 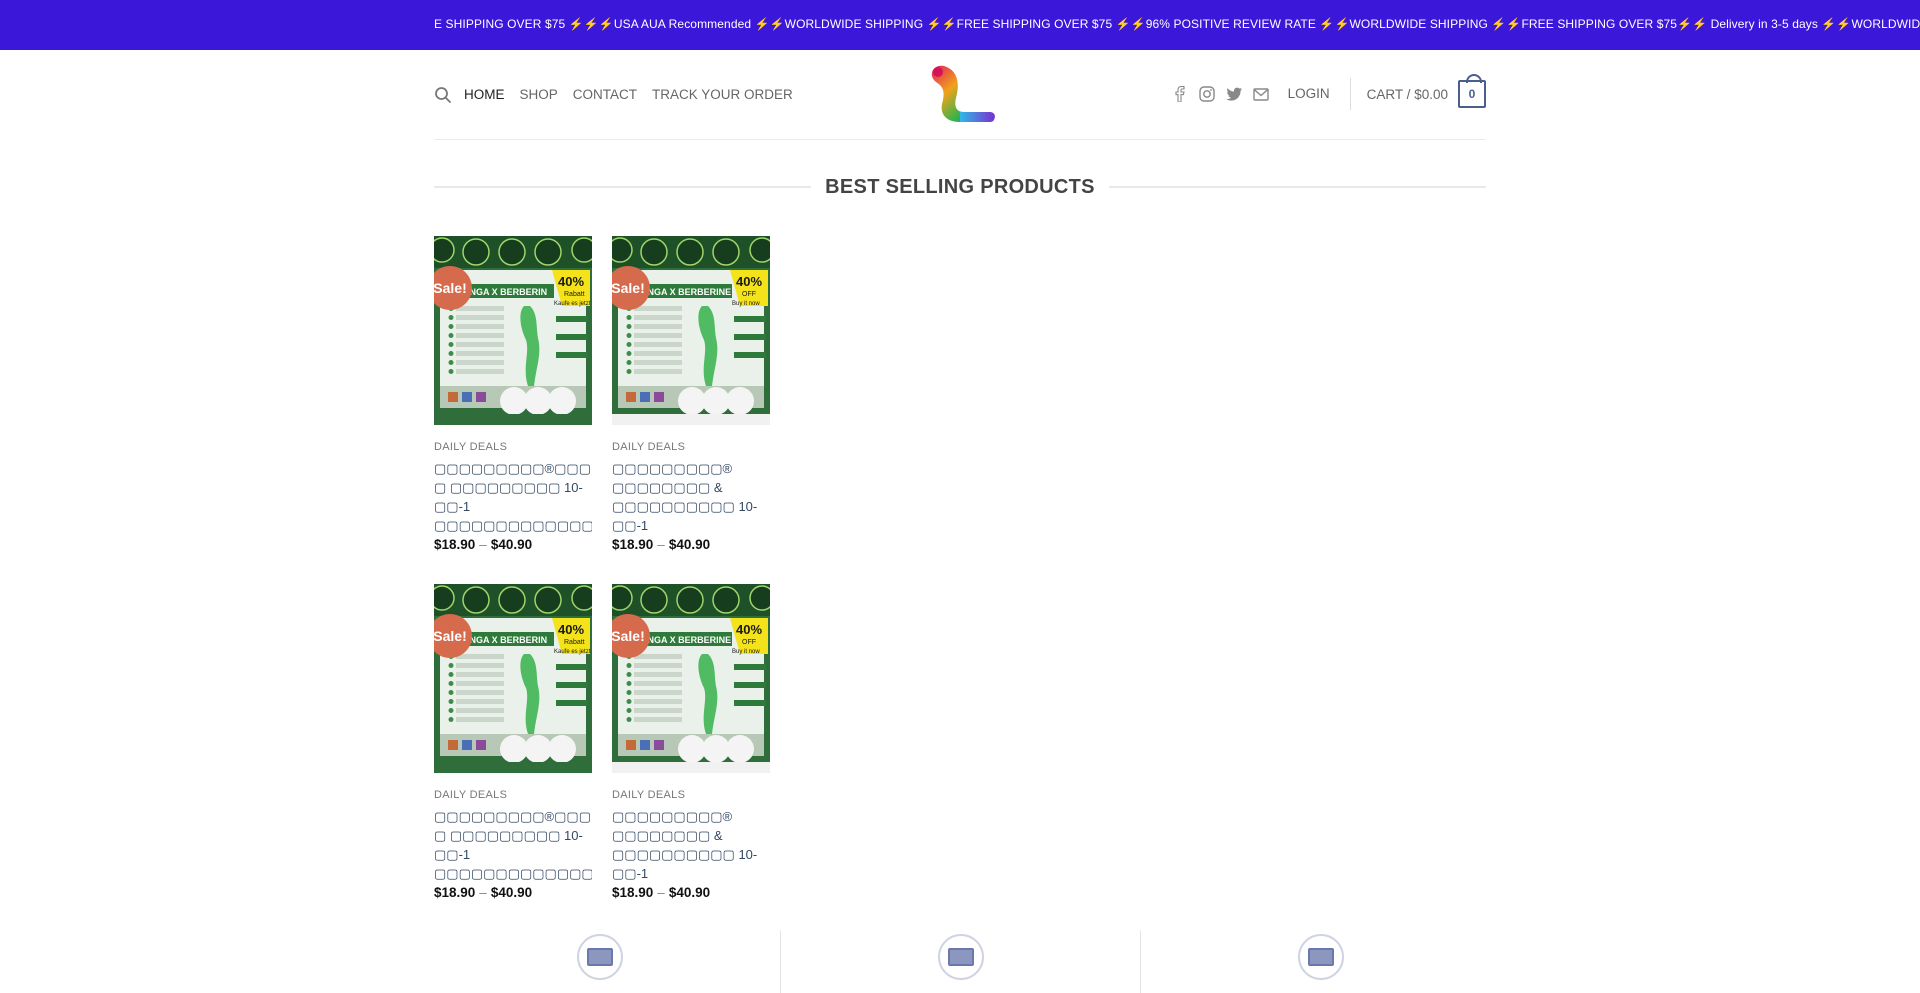 What do you see at coordinates (1261, 94) in the screenshot?
I see `email-icon` at bounding box center [1261, 94].